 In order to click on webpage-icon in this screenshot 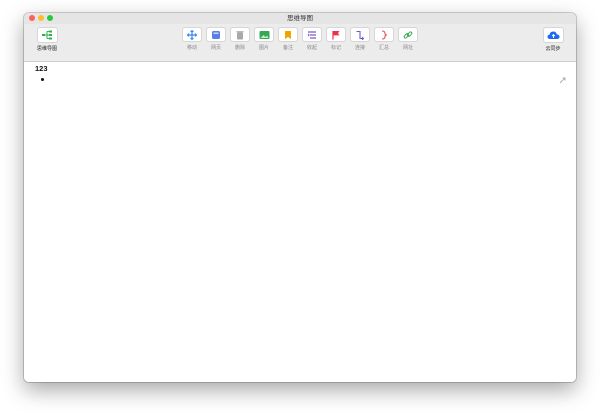, I will do `click(216, 34)`.